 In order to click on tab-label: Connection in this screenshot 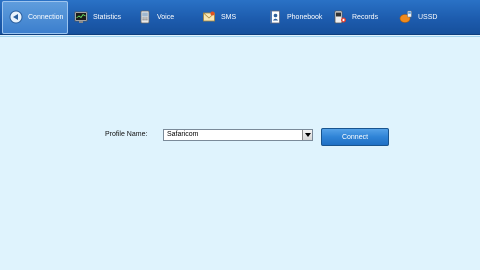, I will do `click(46, 17)`.